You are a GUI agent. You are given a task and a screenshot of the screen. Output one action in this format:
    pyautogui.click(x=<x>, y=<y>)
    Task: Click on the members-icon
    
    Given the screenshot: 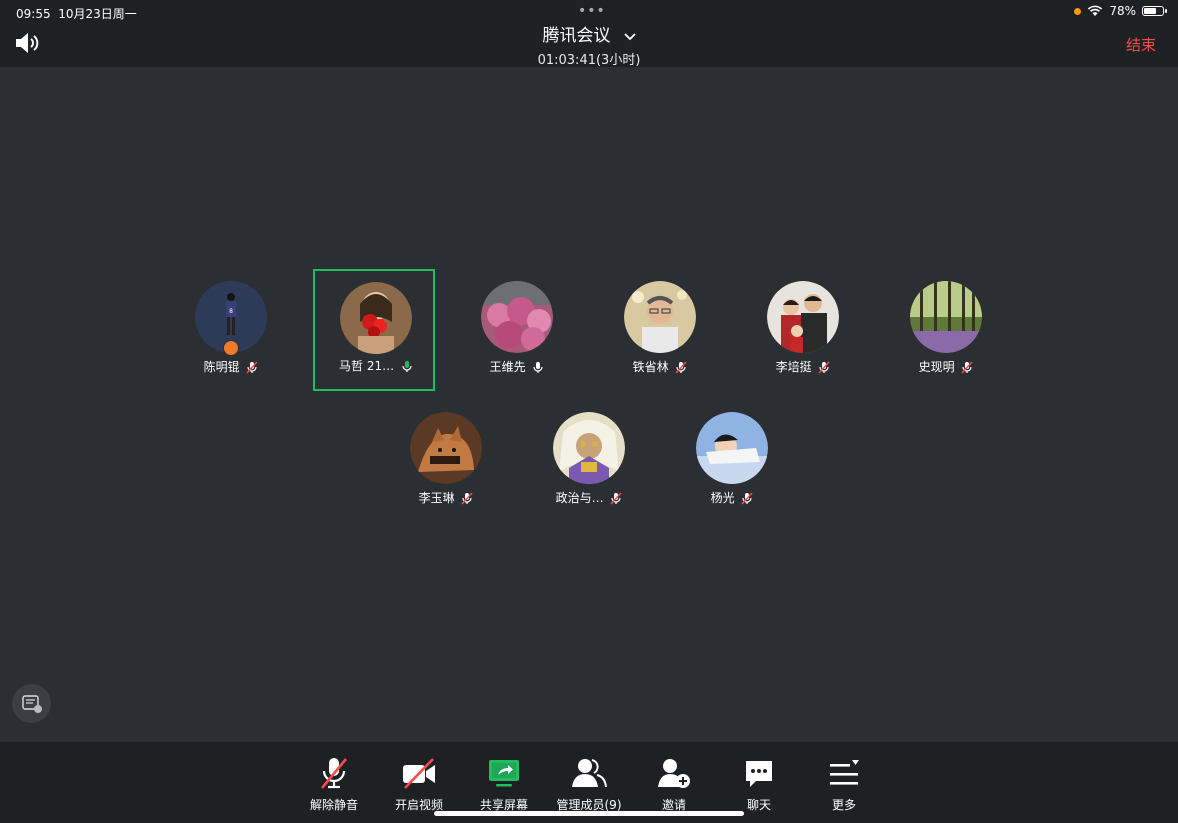 What is the action you would take?
    pyautogui.click(x=589, y=773)
    